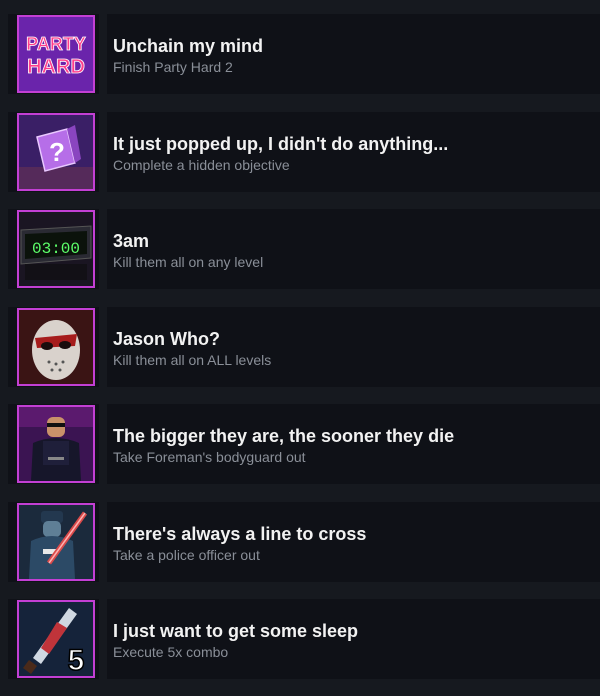 The image size is (600, 696). I want to click on mystery-box-icon: ?, so click(56, 152).